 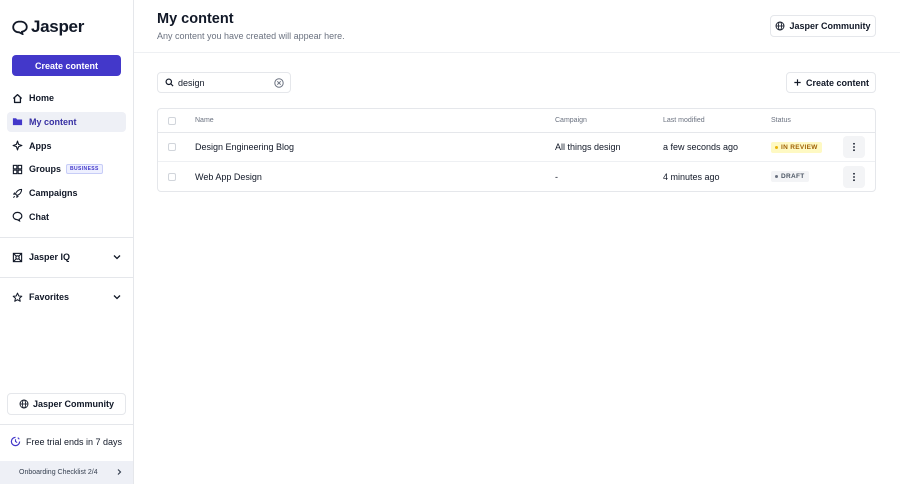 I want to click on favorites-label: Favorites, so click(x=49, y=297).